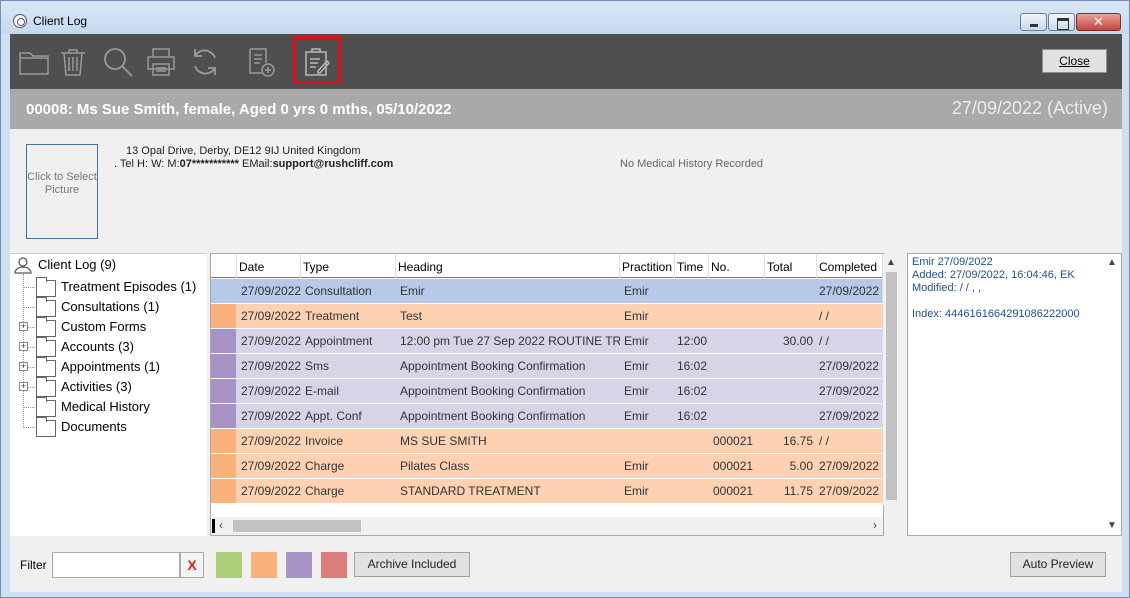 The image size is (1130, 598). Describe the element at coordinates (161, 62) in the screenshot. I see `printer-icon` at that location.